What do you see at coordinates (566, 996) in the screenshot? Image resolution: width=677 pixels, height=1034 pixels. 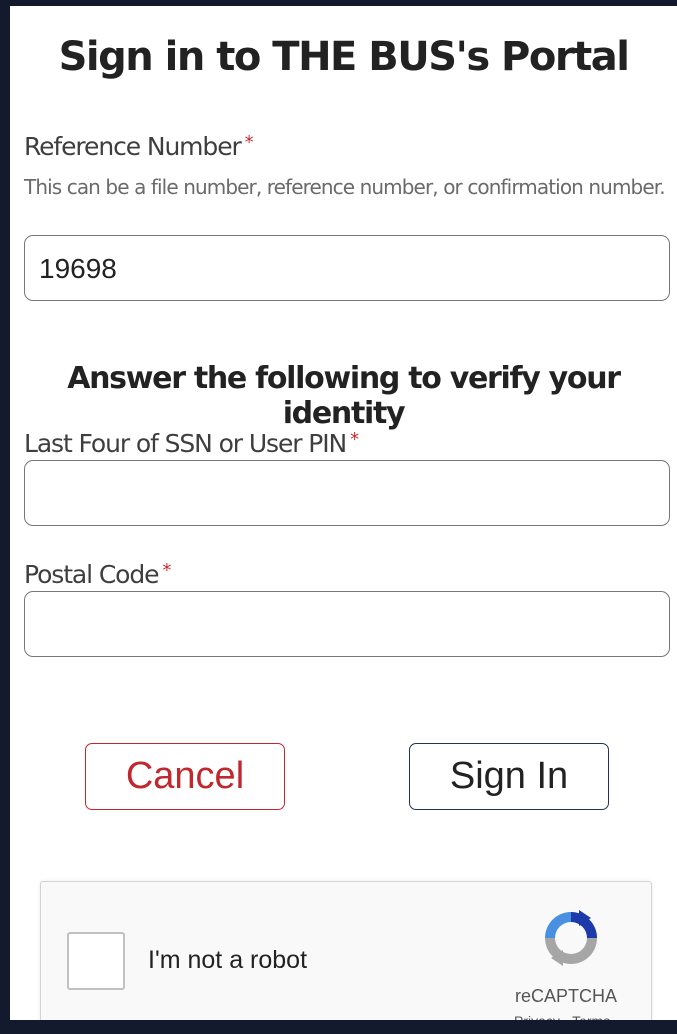 I see `recaptcha-brand: reCAPTCHA` at bounding box center [566, 996].